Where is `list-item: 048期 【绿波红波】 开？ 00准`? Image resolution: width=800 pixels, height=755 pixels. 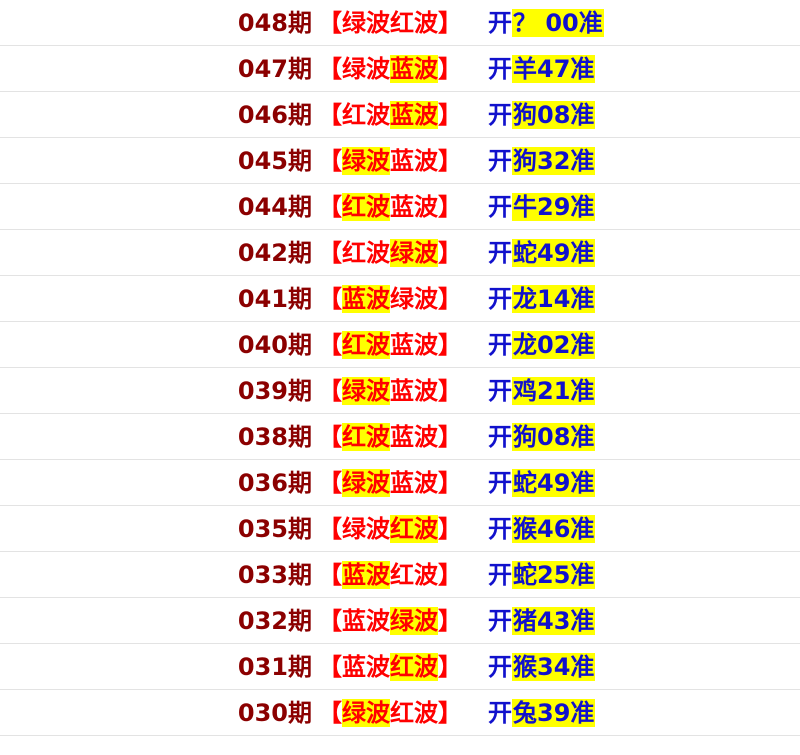
list-item: 048期 【绿波红波】 开？ 00准 is located at coordinates (400, 23).